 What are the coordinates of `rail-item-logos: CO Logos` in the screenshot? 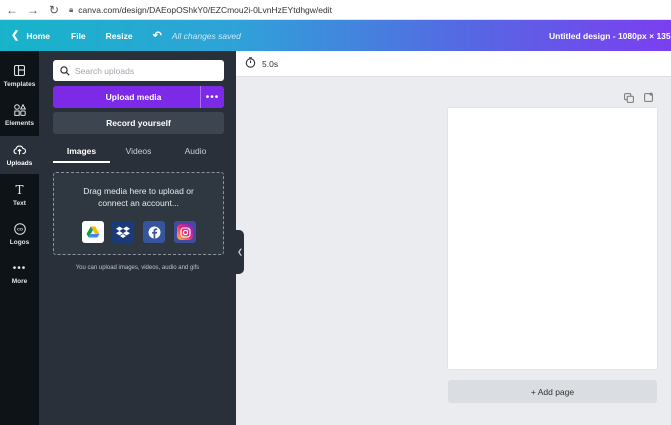 It's located at (19, 234).